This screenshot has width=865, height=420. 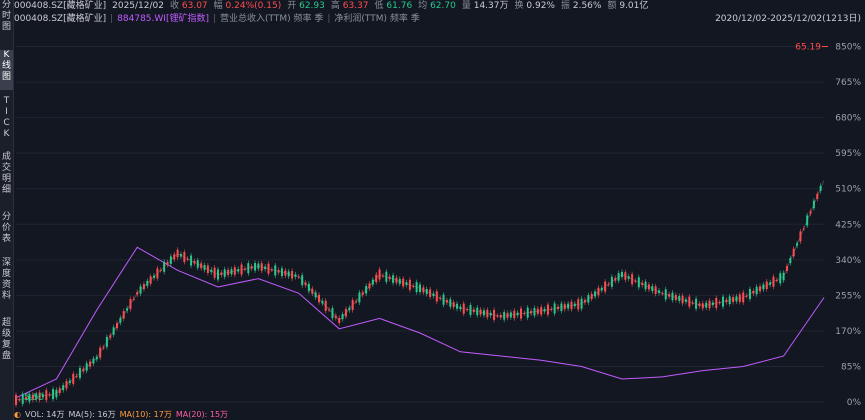 I want to click on y-tick-label: 255%, so click(x=848, y=296).